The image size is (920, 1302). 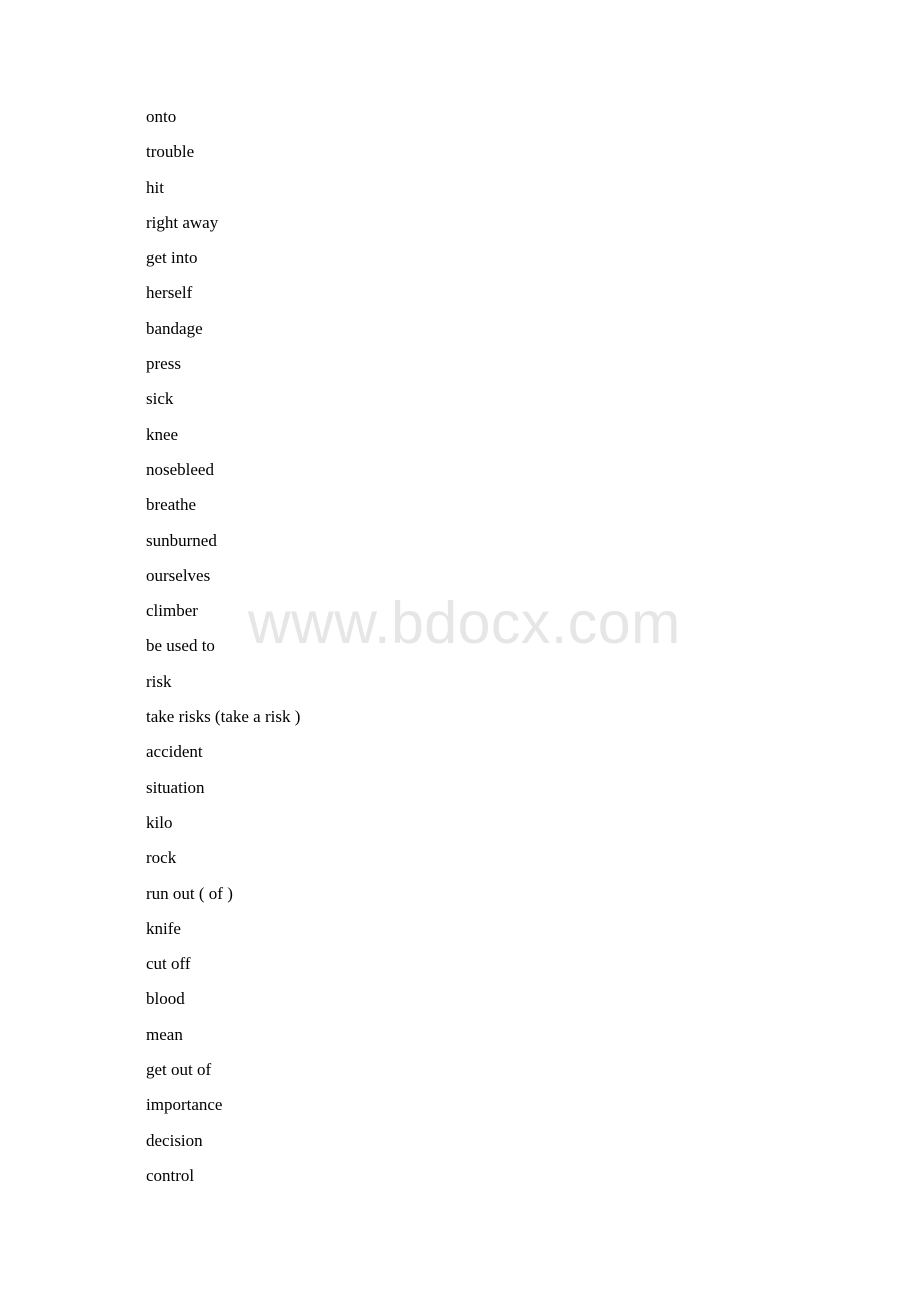 I want to click on word-list-item: right away, so click(x=182, y=222).